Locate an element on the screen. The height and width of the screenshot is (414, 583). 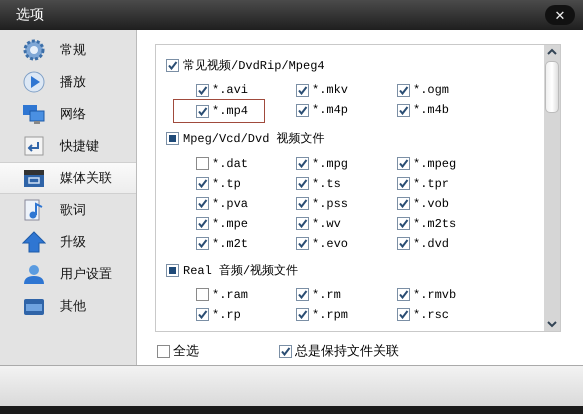
extension-label: *.mpe is located at coordinates (230, 223).